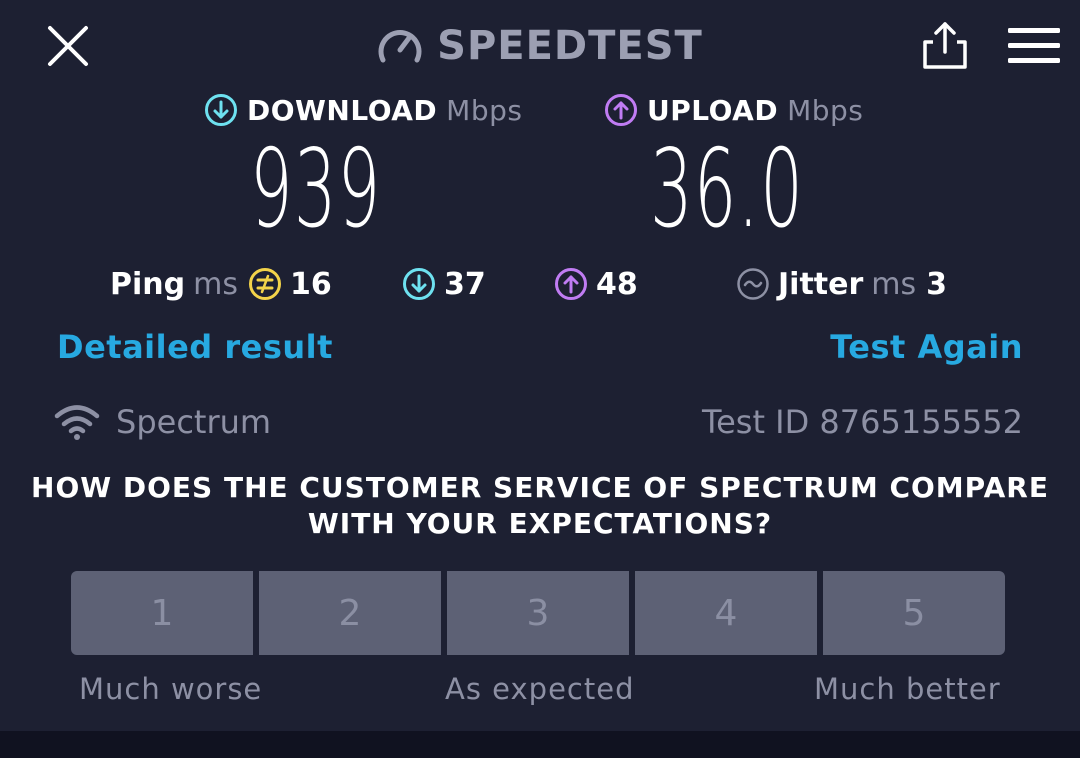  What do you see at coordinates (753, 284) in the screenshot?
I see `jitter-icon` at bounding box center [753, 284].